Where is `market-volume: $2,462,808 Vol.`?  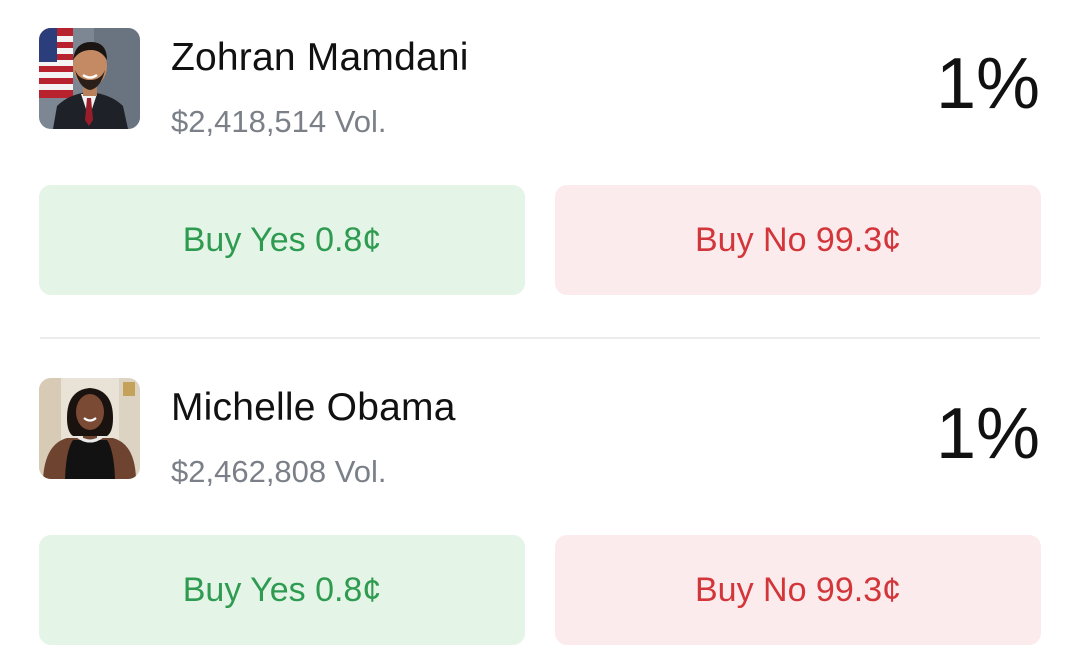 market-volume: $2,462,808 Vol. is located at coordinates (279, 471).